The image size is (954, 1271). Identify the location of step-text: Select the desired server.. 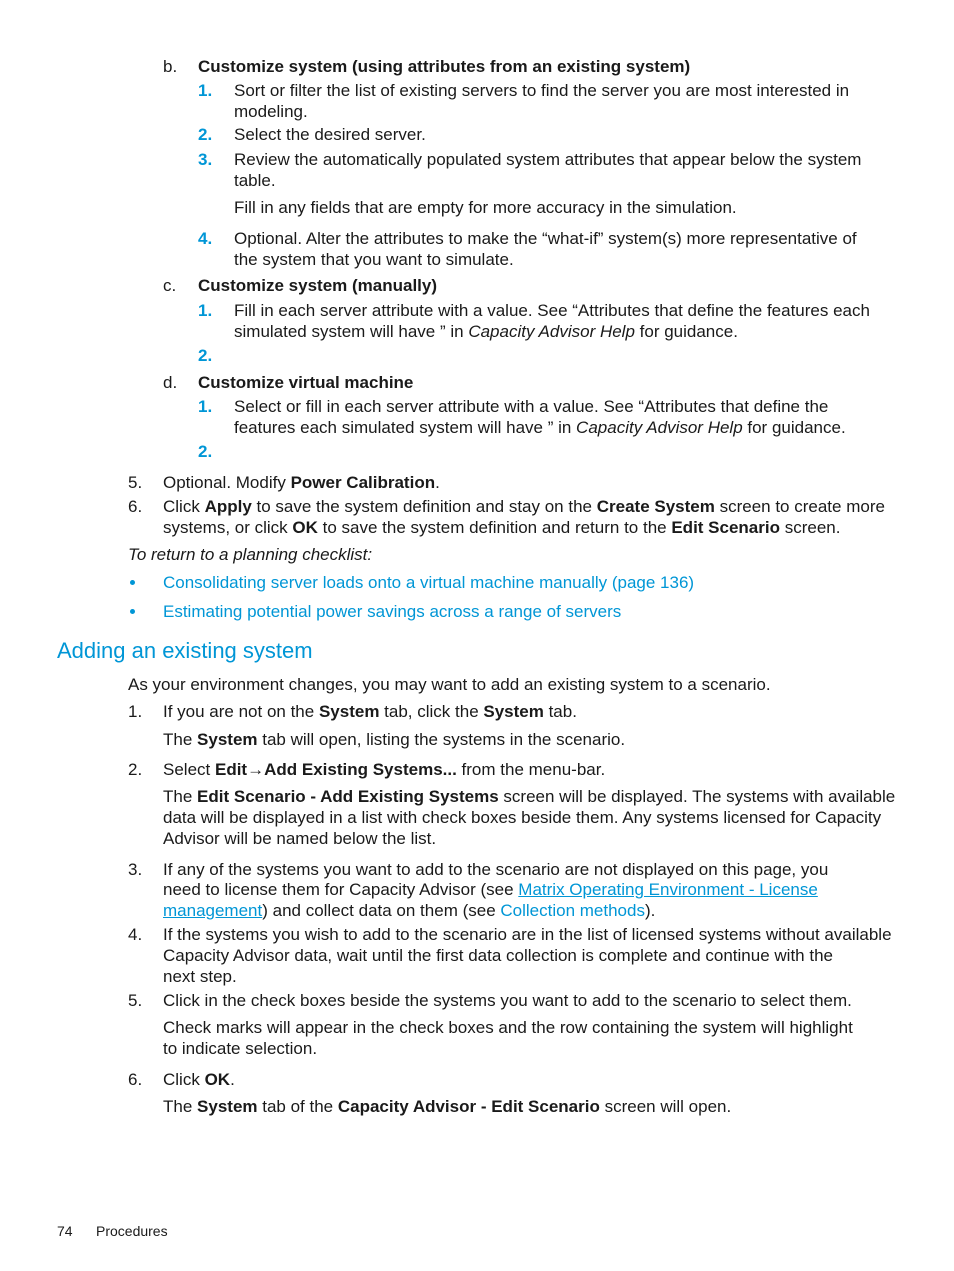
(330, 134).